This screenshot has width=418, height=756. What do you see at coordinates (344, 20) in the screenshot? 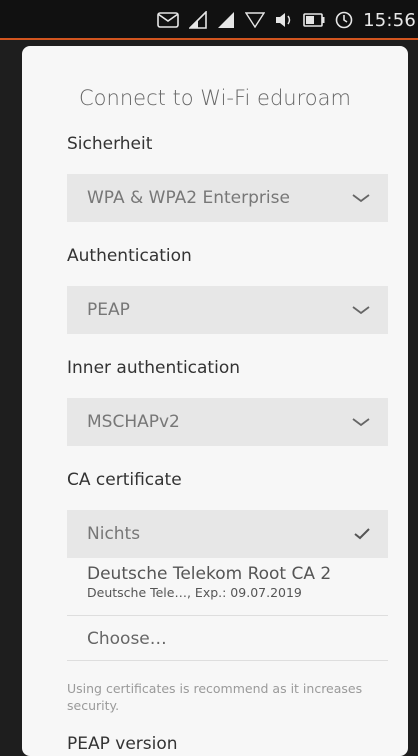
I see `alarm-icon` at bounding box center [344, 20].